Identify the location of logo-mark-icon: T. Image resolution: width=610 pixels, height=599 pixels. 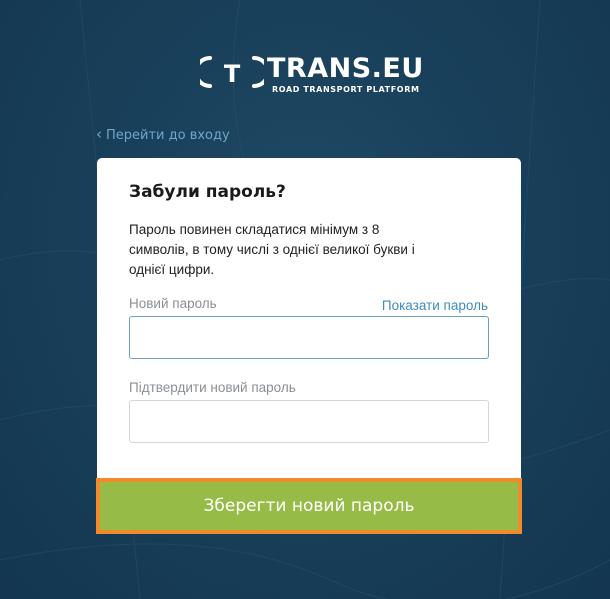
(232, 72).